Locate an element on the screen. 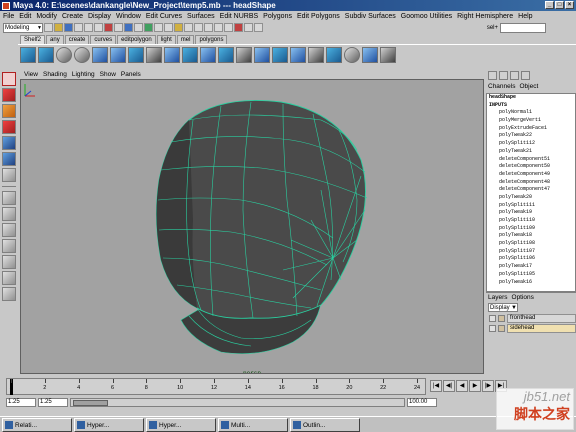 The width and height of the screenshot is (576, 432). move-tool-icon is located at coordinates (9, 111).